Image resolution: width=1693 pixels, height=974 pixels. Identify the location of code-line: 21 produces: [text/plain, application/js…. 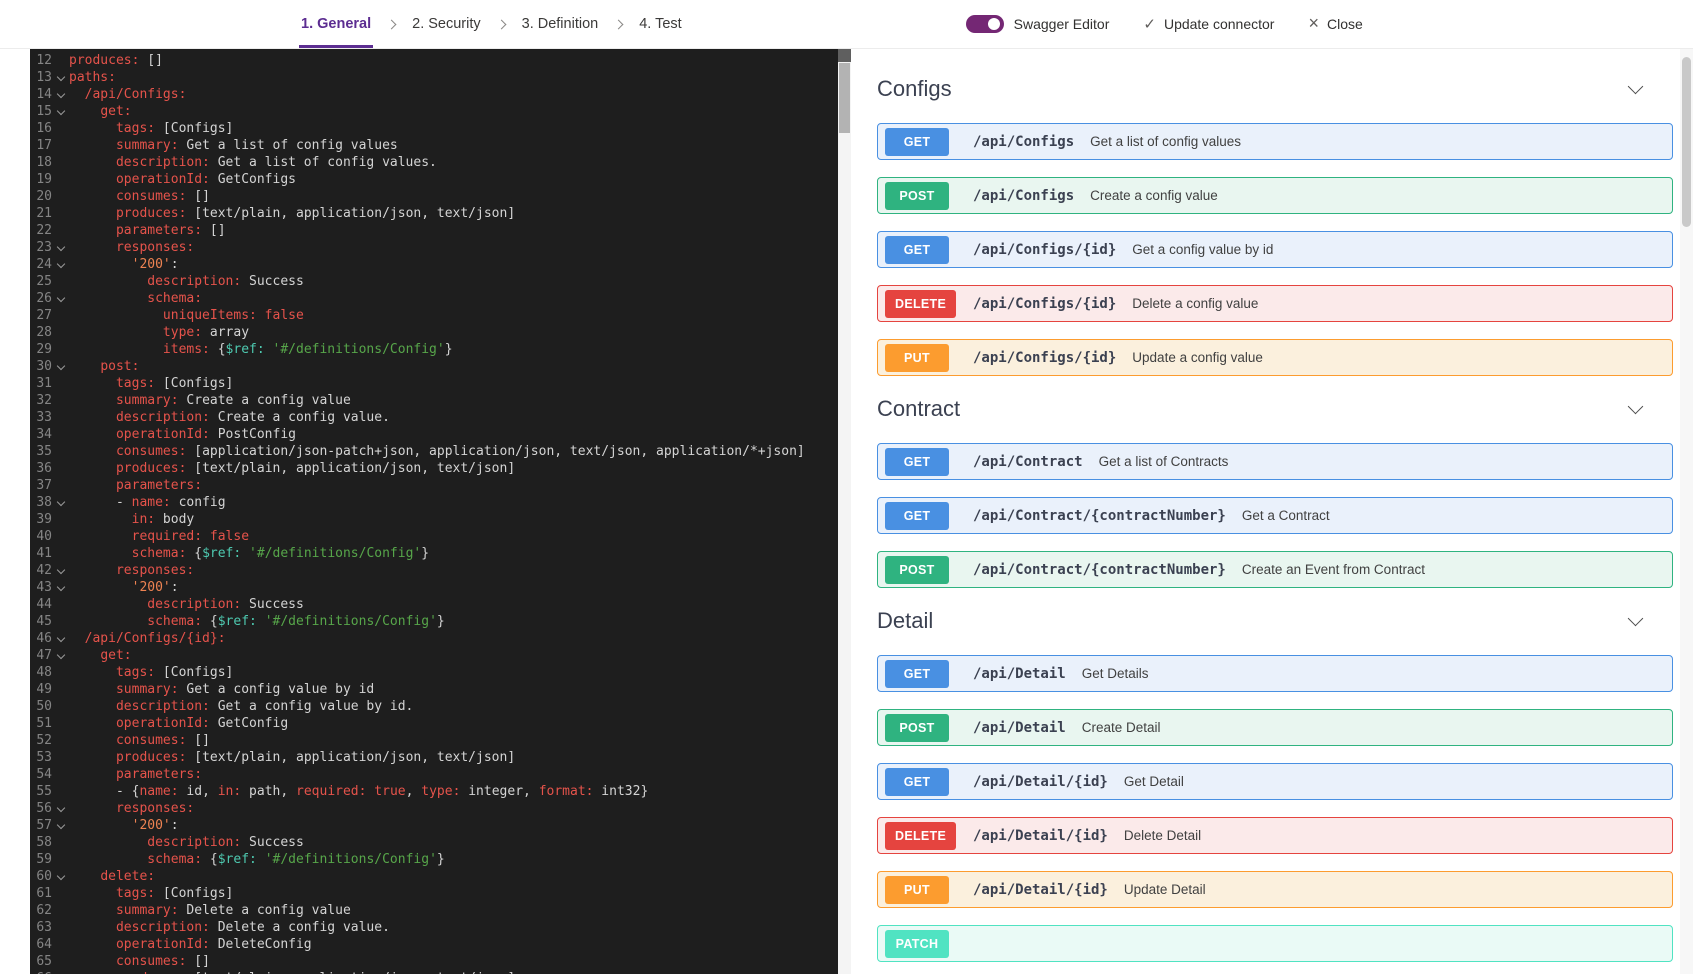
(434, 213).